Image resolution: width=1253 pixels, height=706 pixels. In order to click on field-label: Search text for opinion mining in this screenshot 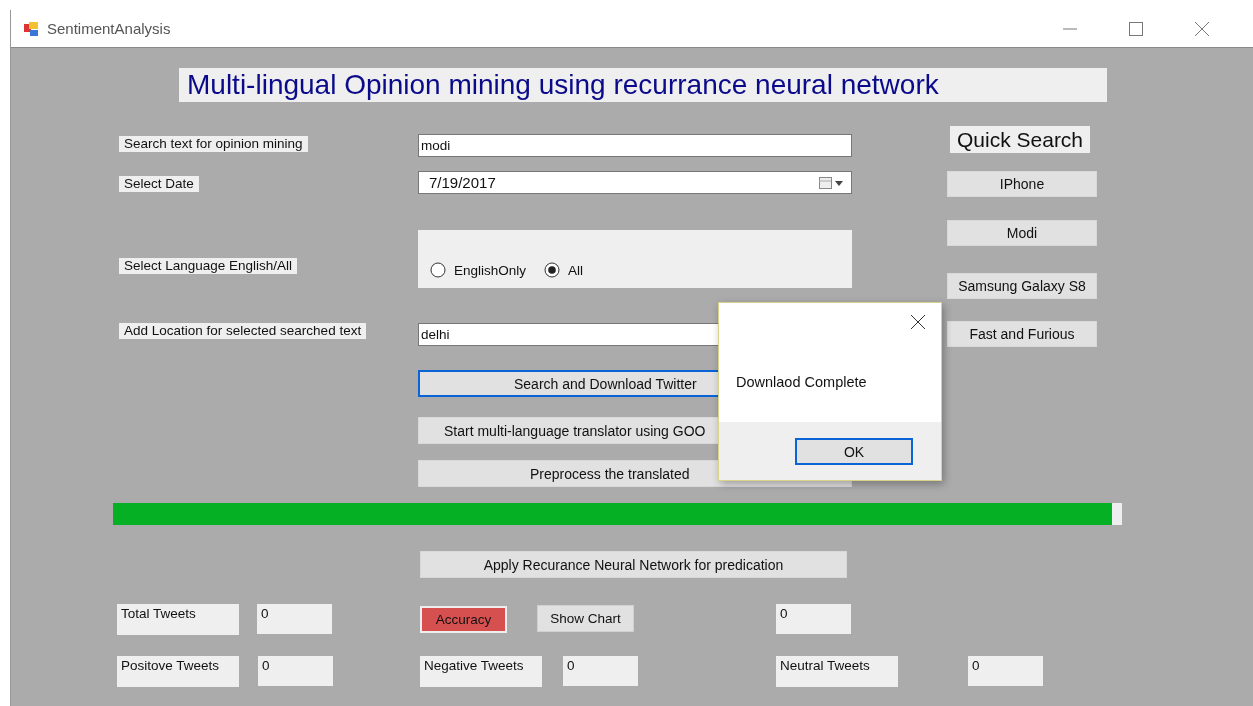, I will do `click(213, 144)`.